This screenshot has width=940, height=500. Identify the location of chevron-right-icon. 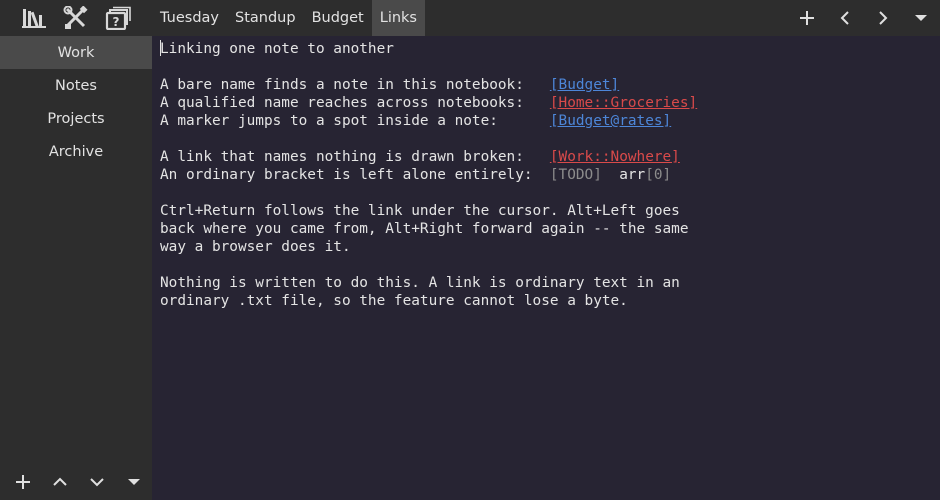
(883, 18).